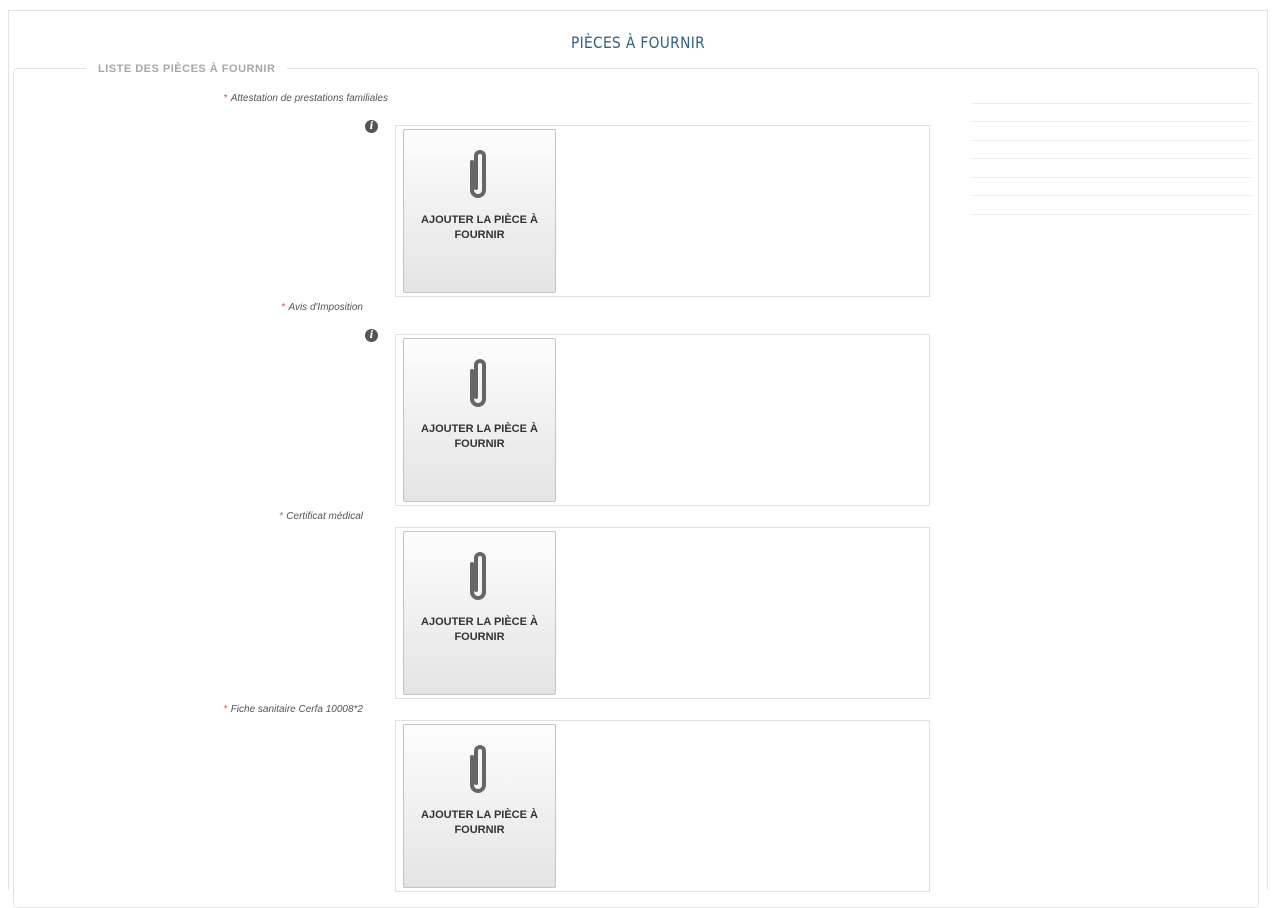 The height and width of the screenshot is (908, 1274). Describe the element at coordinates (293, 709) in the screenshot. I see `document-label: * Fiche sanitaire Cerfa 10008*2` at that location.